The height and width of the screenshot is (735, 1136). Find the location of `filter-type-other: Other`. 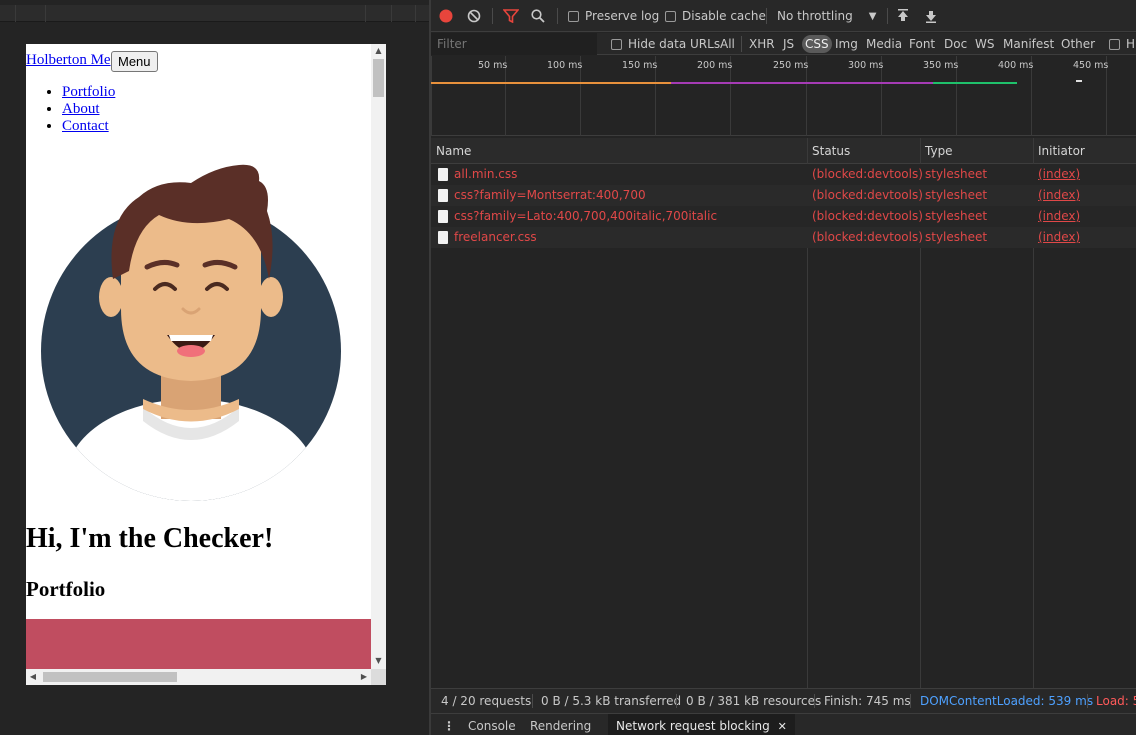

filter-type-other: Other is located at coordinates (1078, 44).